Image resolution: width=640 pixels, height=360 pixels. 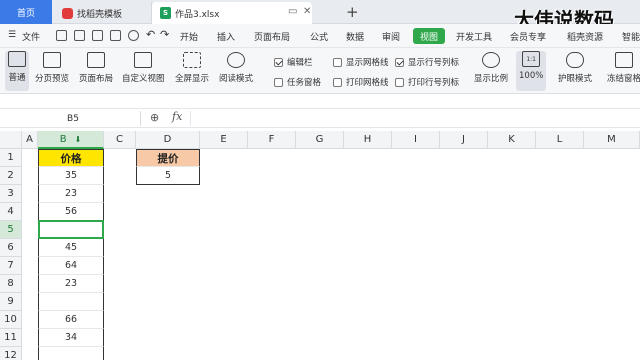 I want to click on zoom-button: 显示比例, so click(x=491, y=68).